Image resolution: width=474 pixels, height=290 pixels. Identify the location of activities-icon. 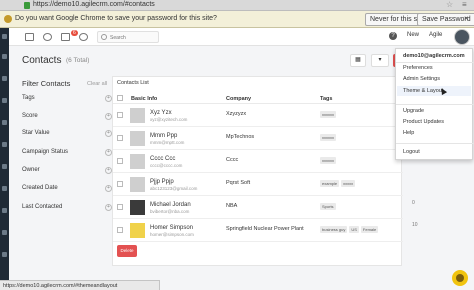
(4, 254).